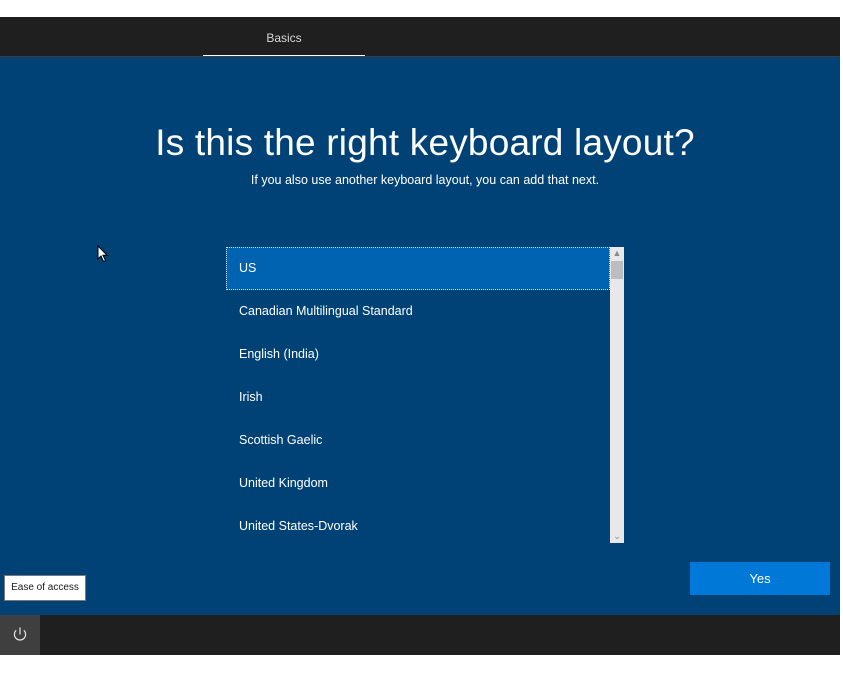  Describe the element at coordinates (45, 588) in the screenshot. I see `ease-of-access-button: Ease of access` at that location.